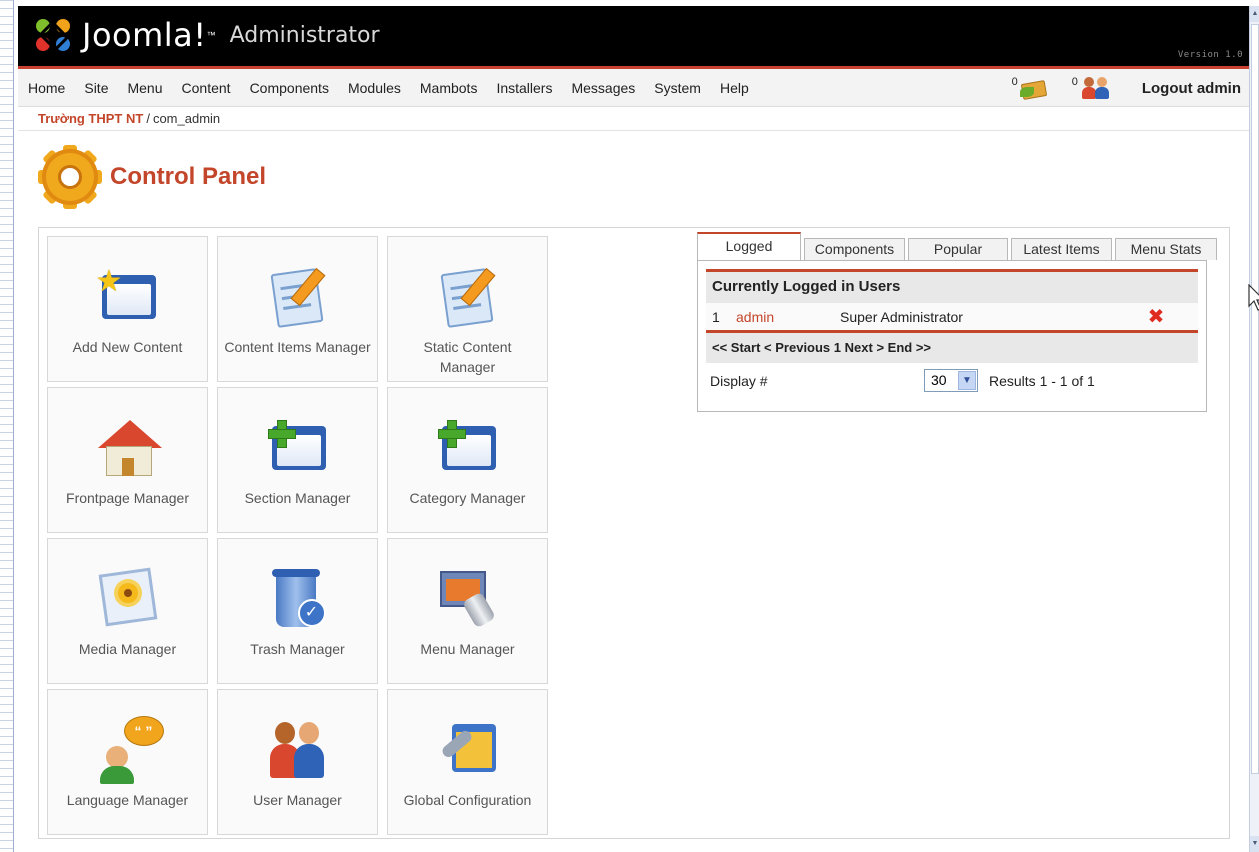 The height and width of the screenshot is (852, 1259). Describe the element at coordinates (633, 119) in the screenshot. I see `breadcrumb: Trường THPT NT / com_admin` at that location.